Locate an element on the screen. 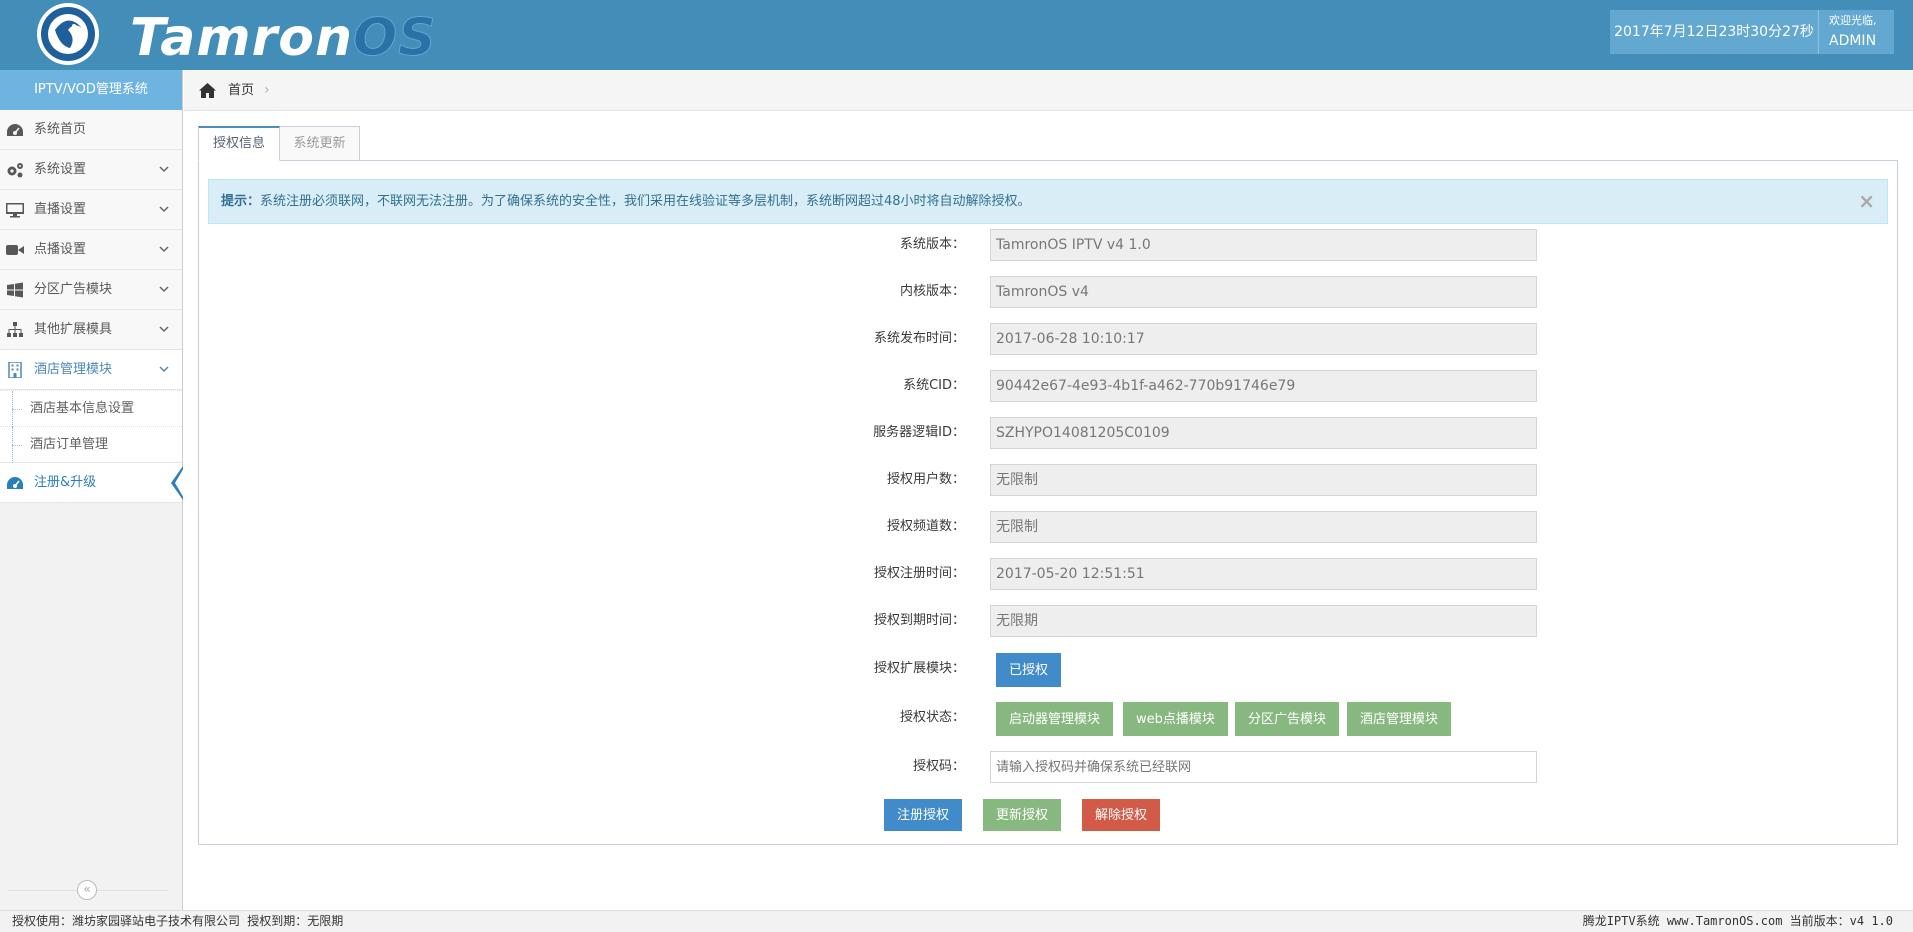 The width and height of the screenshot is (1913, 932). sidebar-item-label: 直播设置 is located at coordinates (60, 209).